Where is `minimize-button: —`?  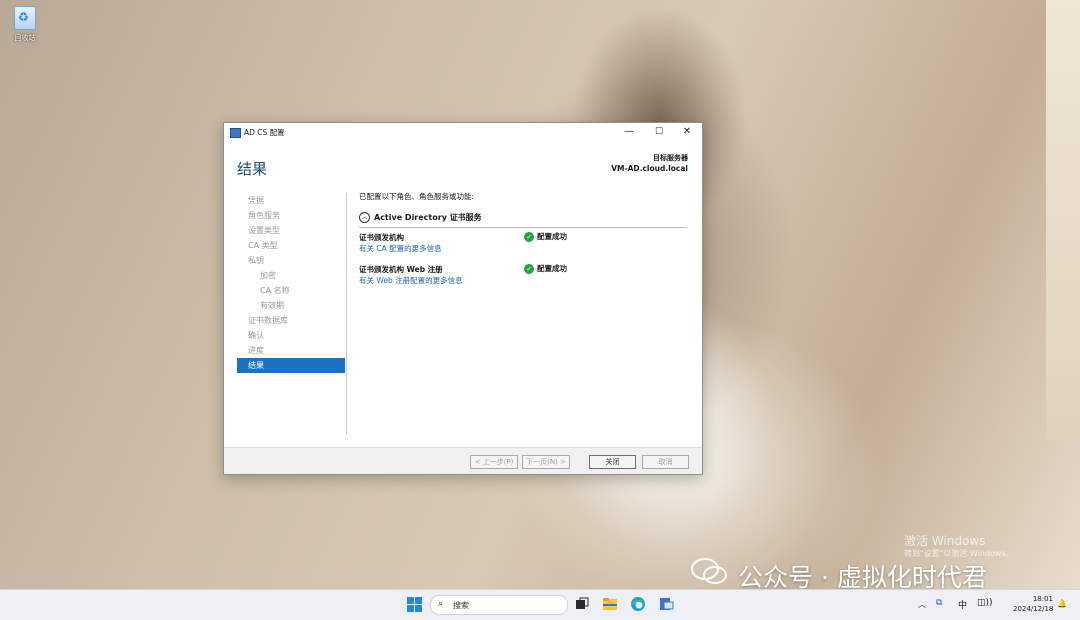 minimize-button: — is located at coordinates (629, 132).